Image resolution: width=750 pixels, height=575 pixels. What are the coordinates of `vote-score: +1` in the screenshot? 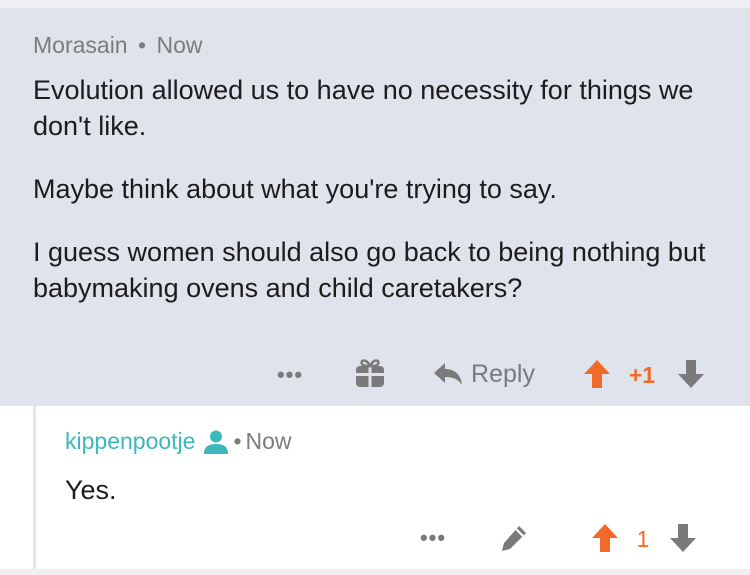 It's located at (642, 375).